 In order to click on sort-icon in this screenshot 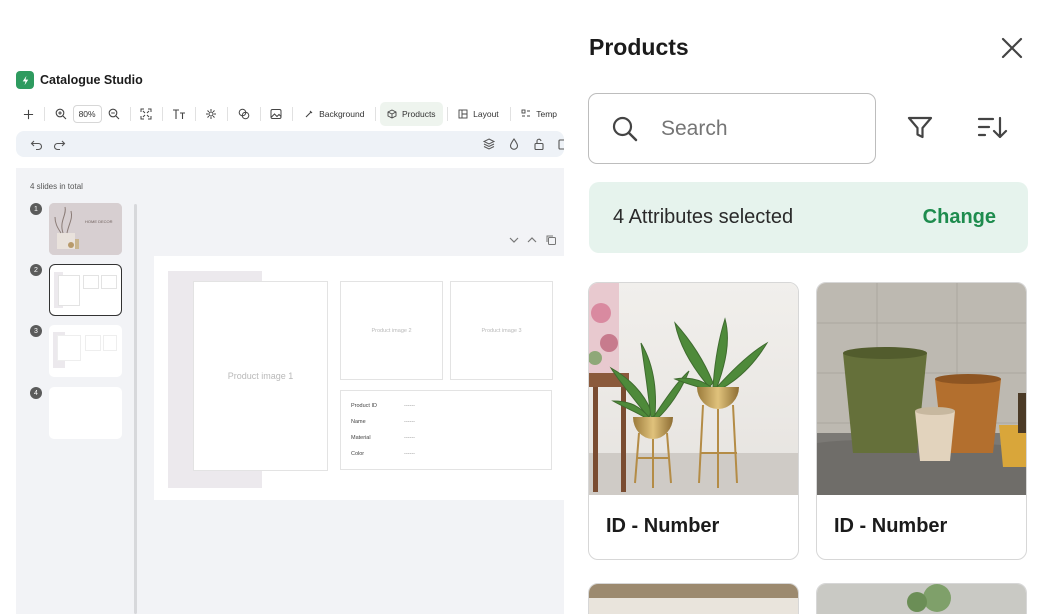, I will do `click(992, 127)`.